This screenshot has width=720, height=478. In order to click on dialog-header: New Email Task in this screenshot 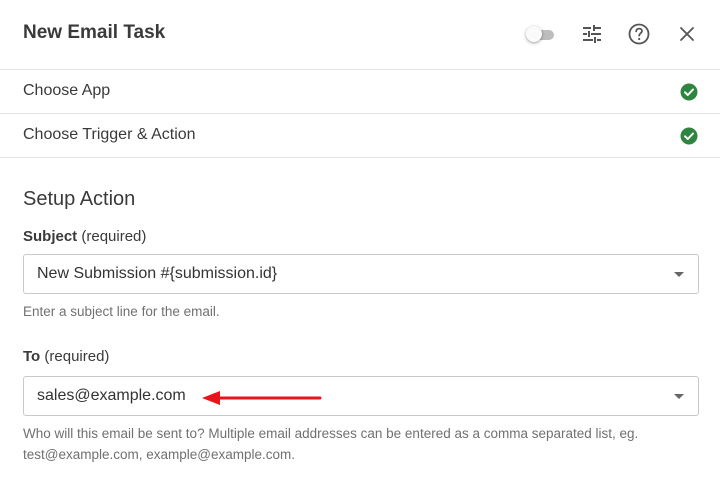, I will do `click(360, 35)`.